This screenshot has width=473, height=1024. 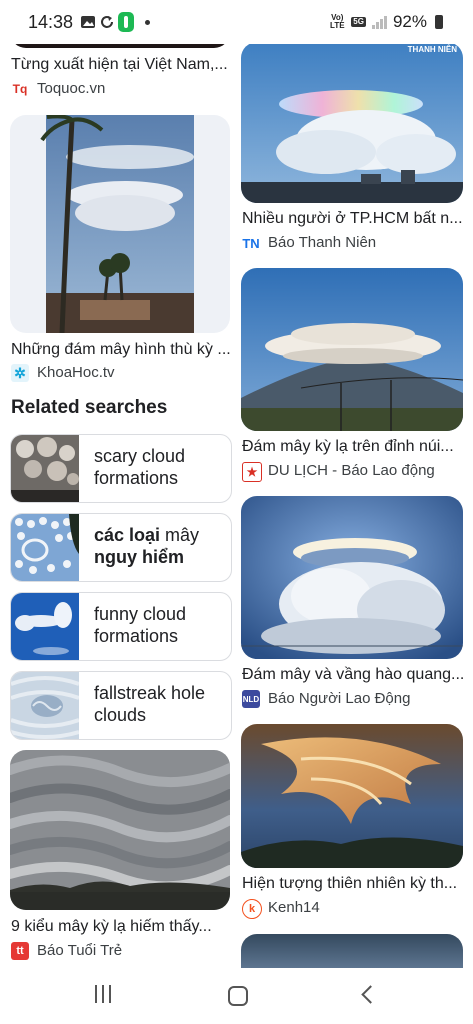 I want to click on source-favicon-0: Tq, so click(x=20, y=89).